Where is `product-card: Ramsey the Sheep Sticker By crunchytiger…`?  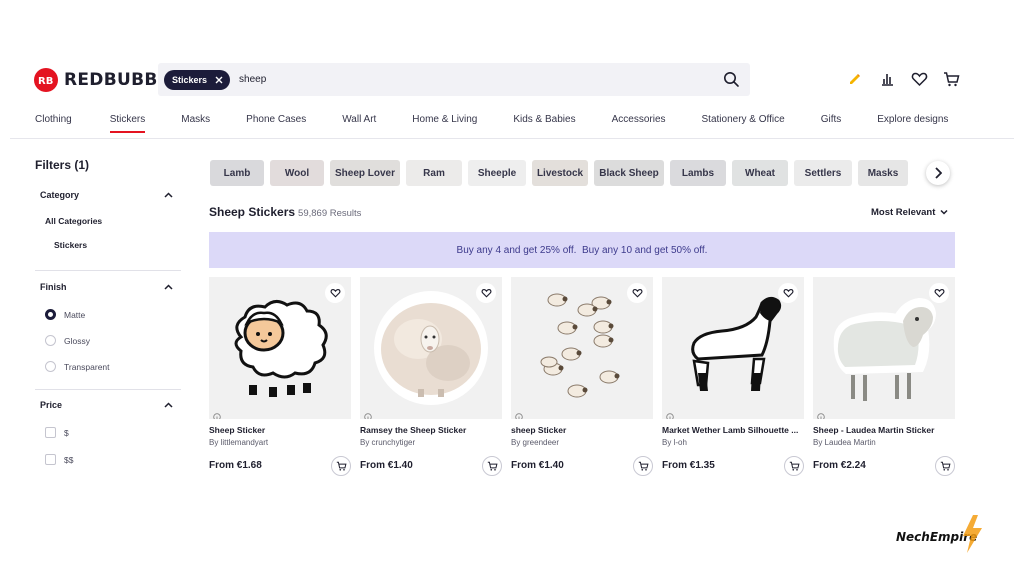 product-card: Ramsey the Sheep Sticker By crunchytiger… is located at coordinates (431, 376).